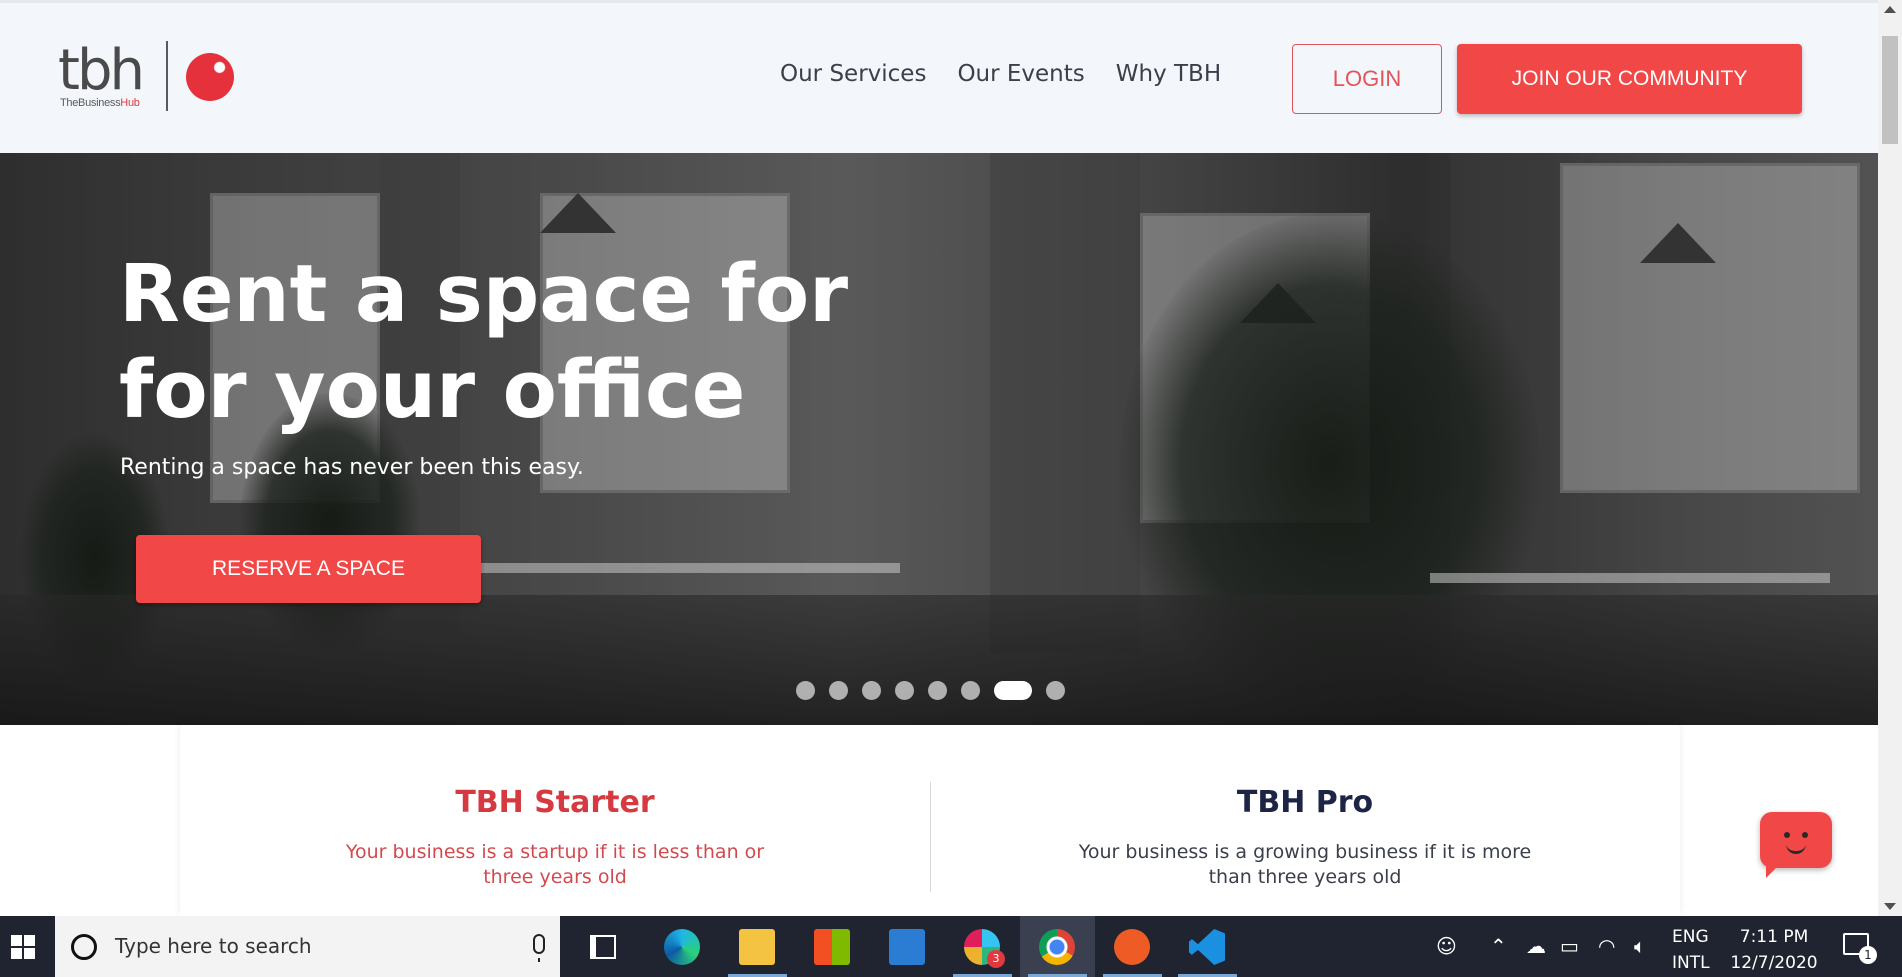 Image resolution: width=1902 pixels, height=977 pixels. I want to click on reserve-space-button: RESERVE A SPACE, so click(308, 569).